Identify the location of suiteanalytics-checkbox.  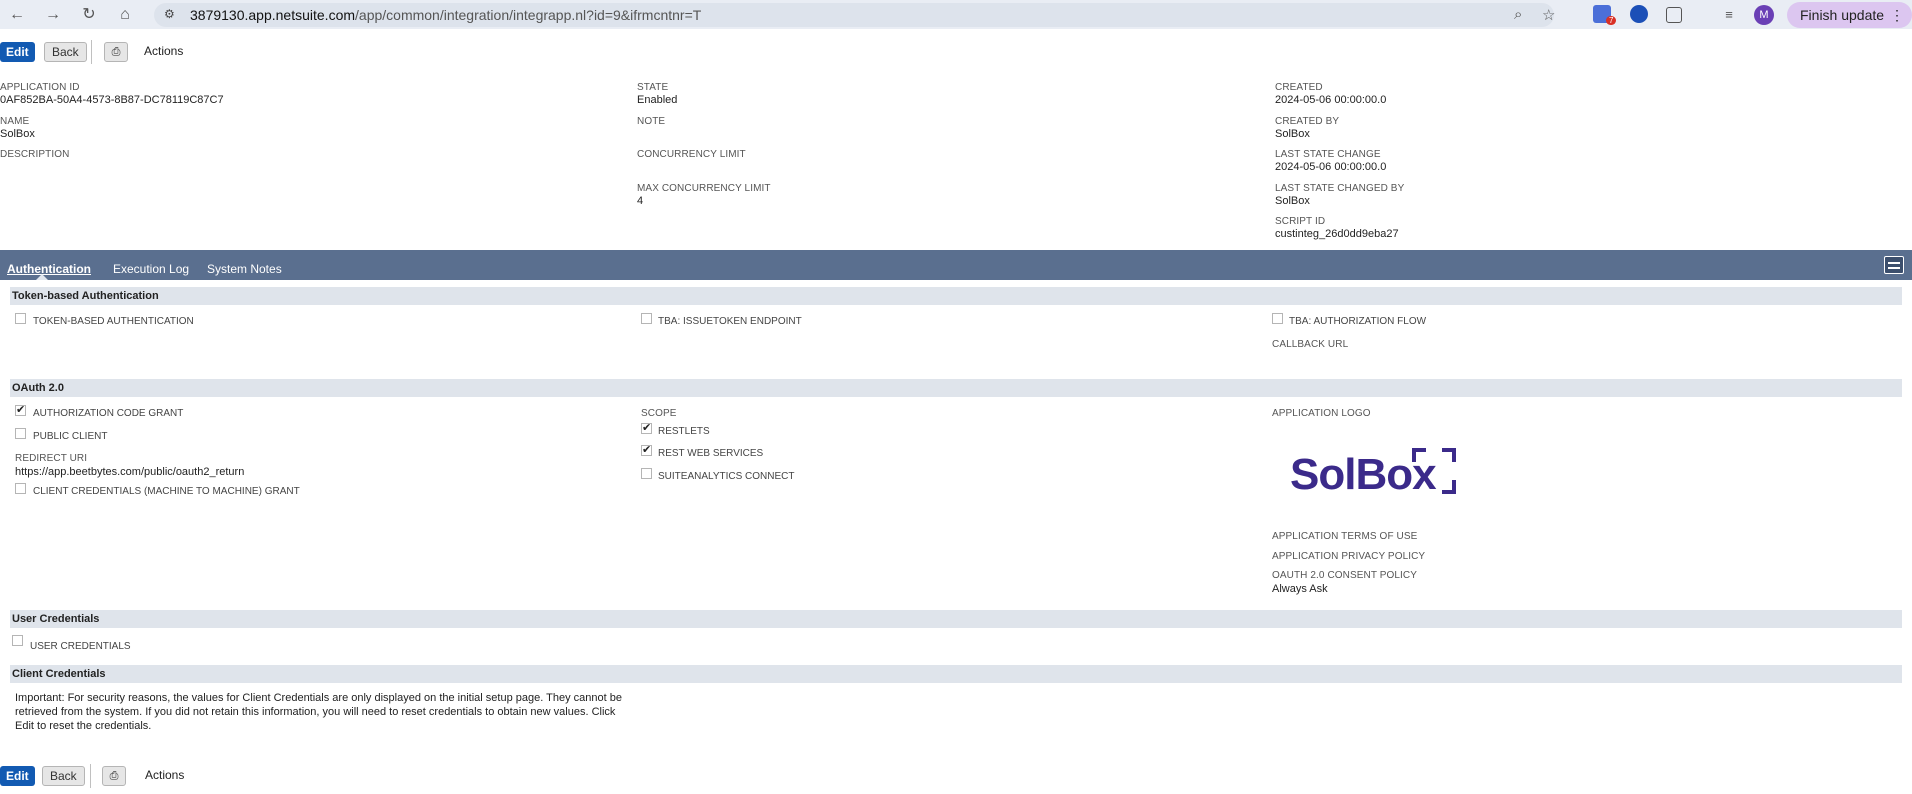
(646, 473).